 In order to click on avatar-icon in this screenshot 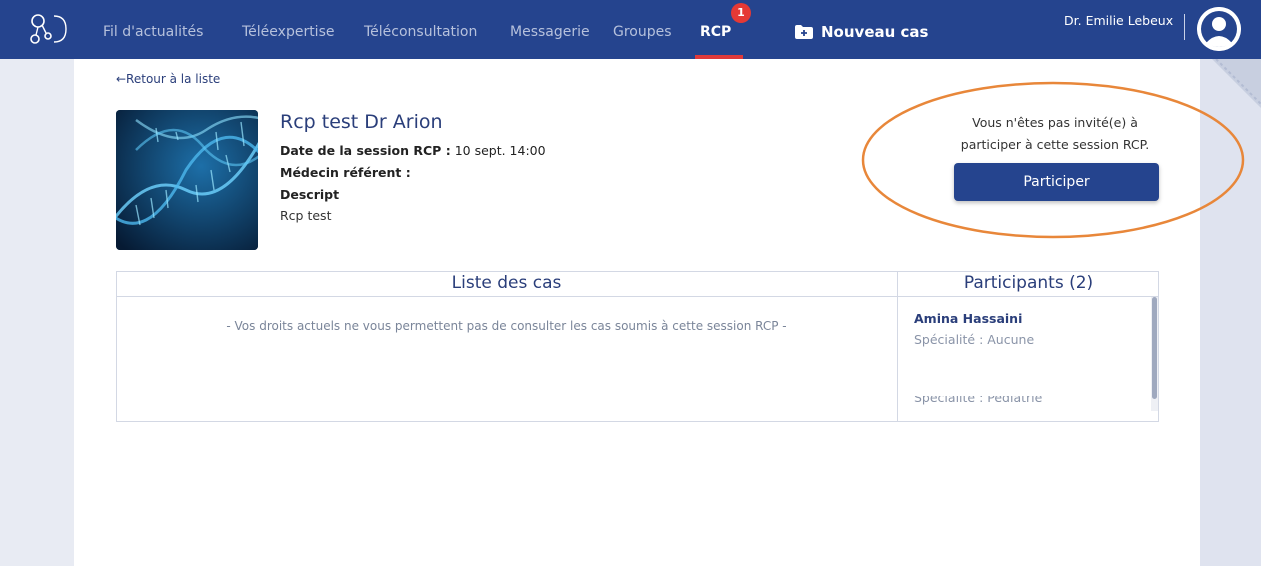, I will do `click(1219, 29)`.